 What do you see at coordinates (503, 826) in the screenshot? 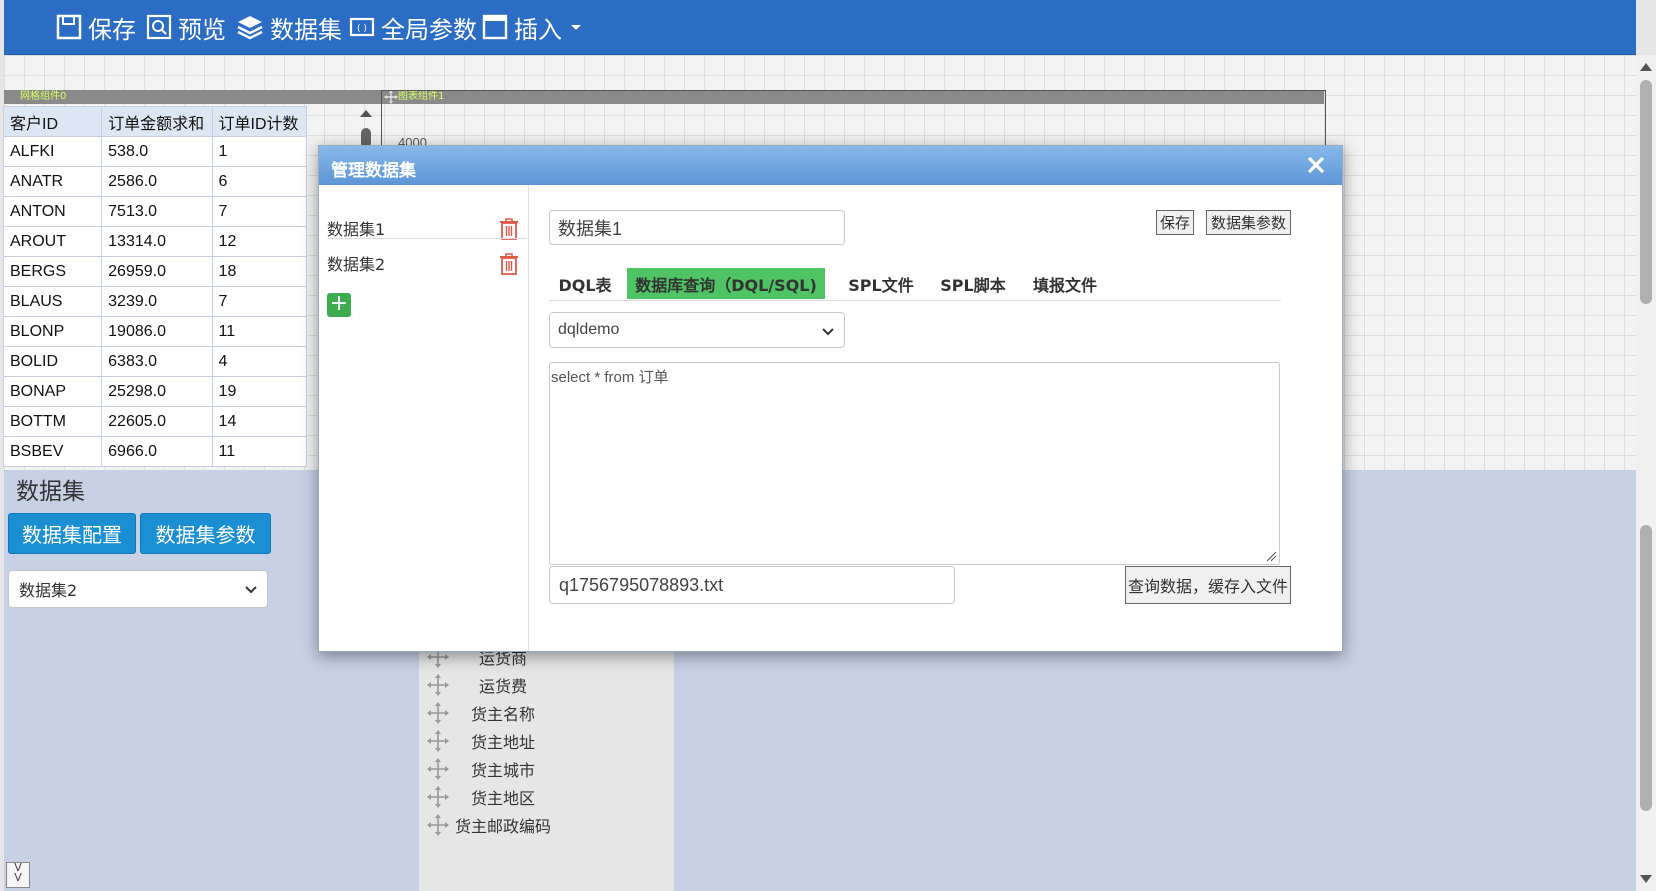
I see `field-label: 货主邮政编码` at bounding box center [503, 826].